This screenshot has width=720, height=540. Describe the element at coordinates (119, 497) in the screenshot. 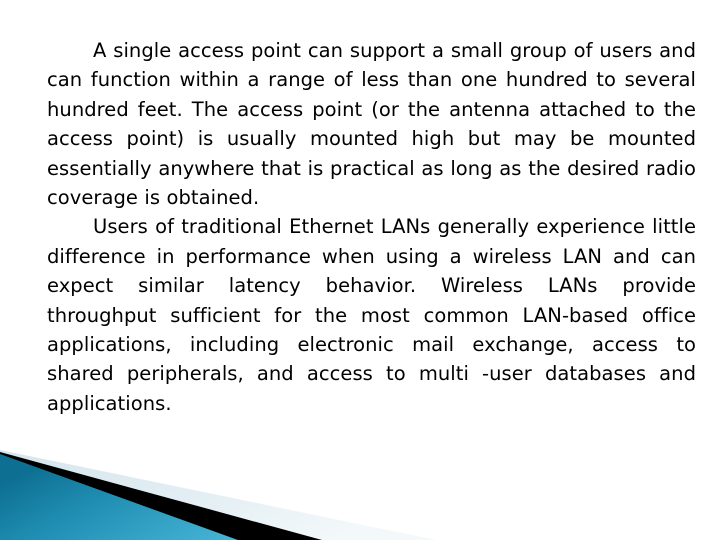

I see `band-blue-gradient` at that location.